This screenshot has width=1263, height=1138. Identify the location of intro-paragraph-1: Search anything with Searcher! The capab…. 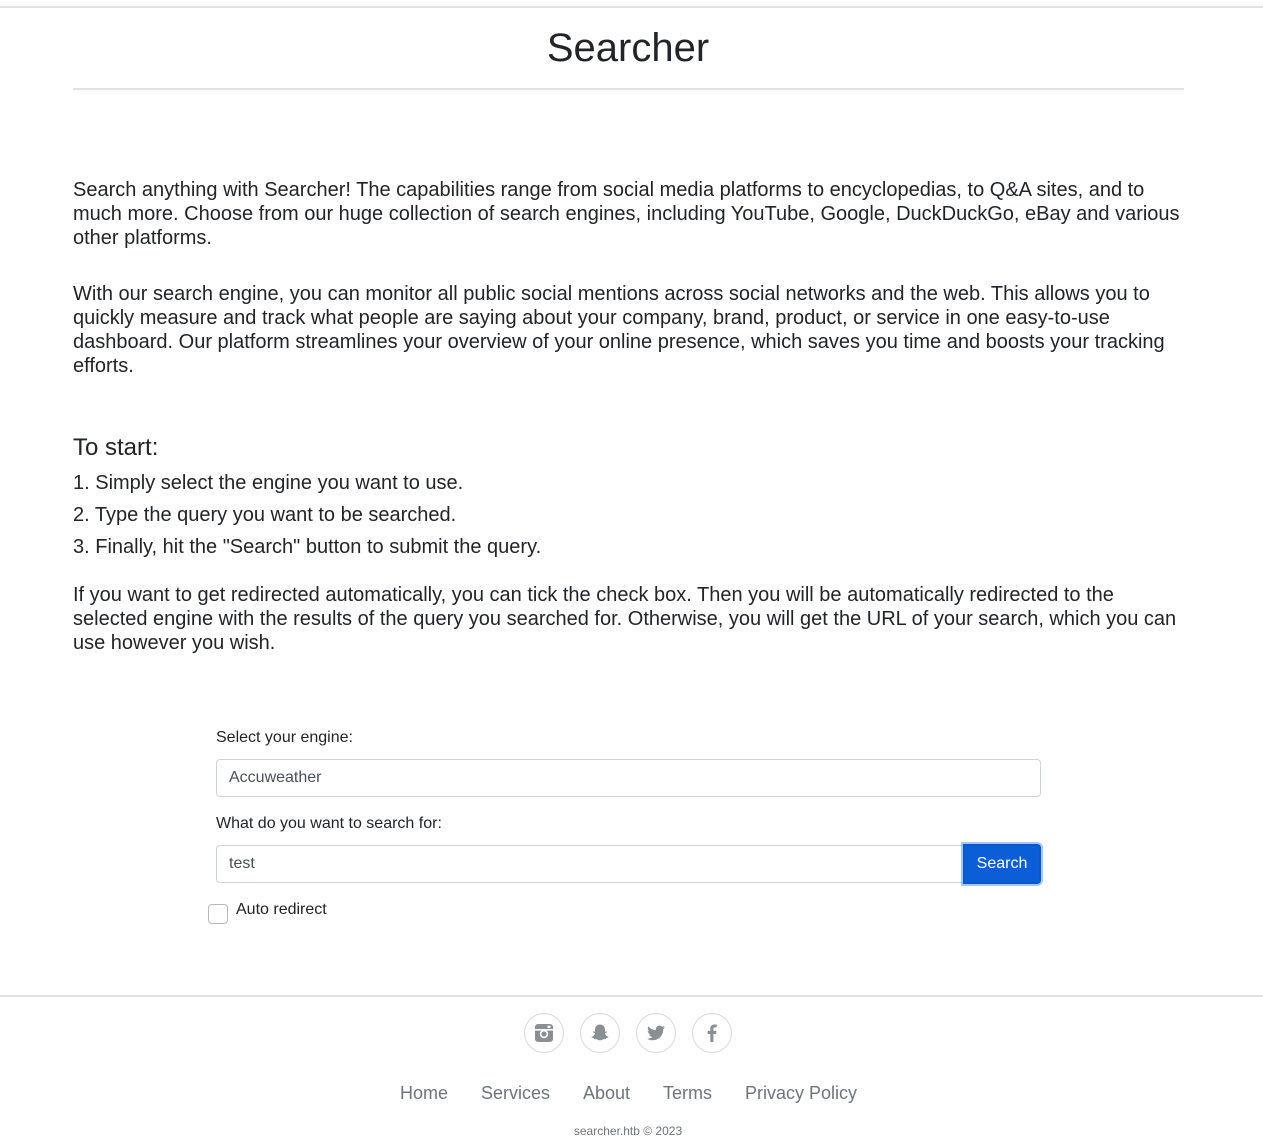
(626, 214).